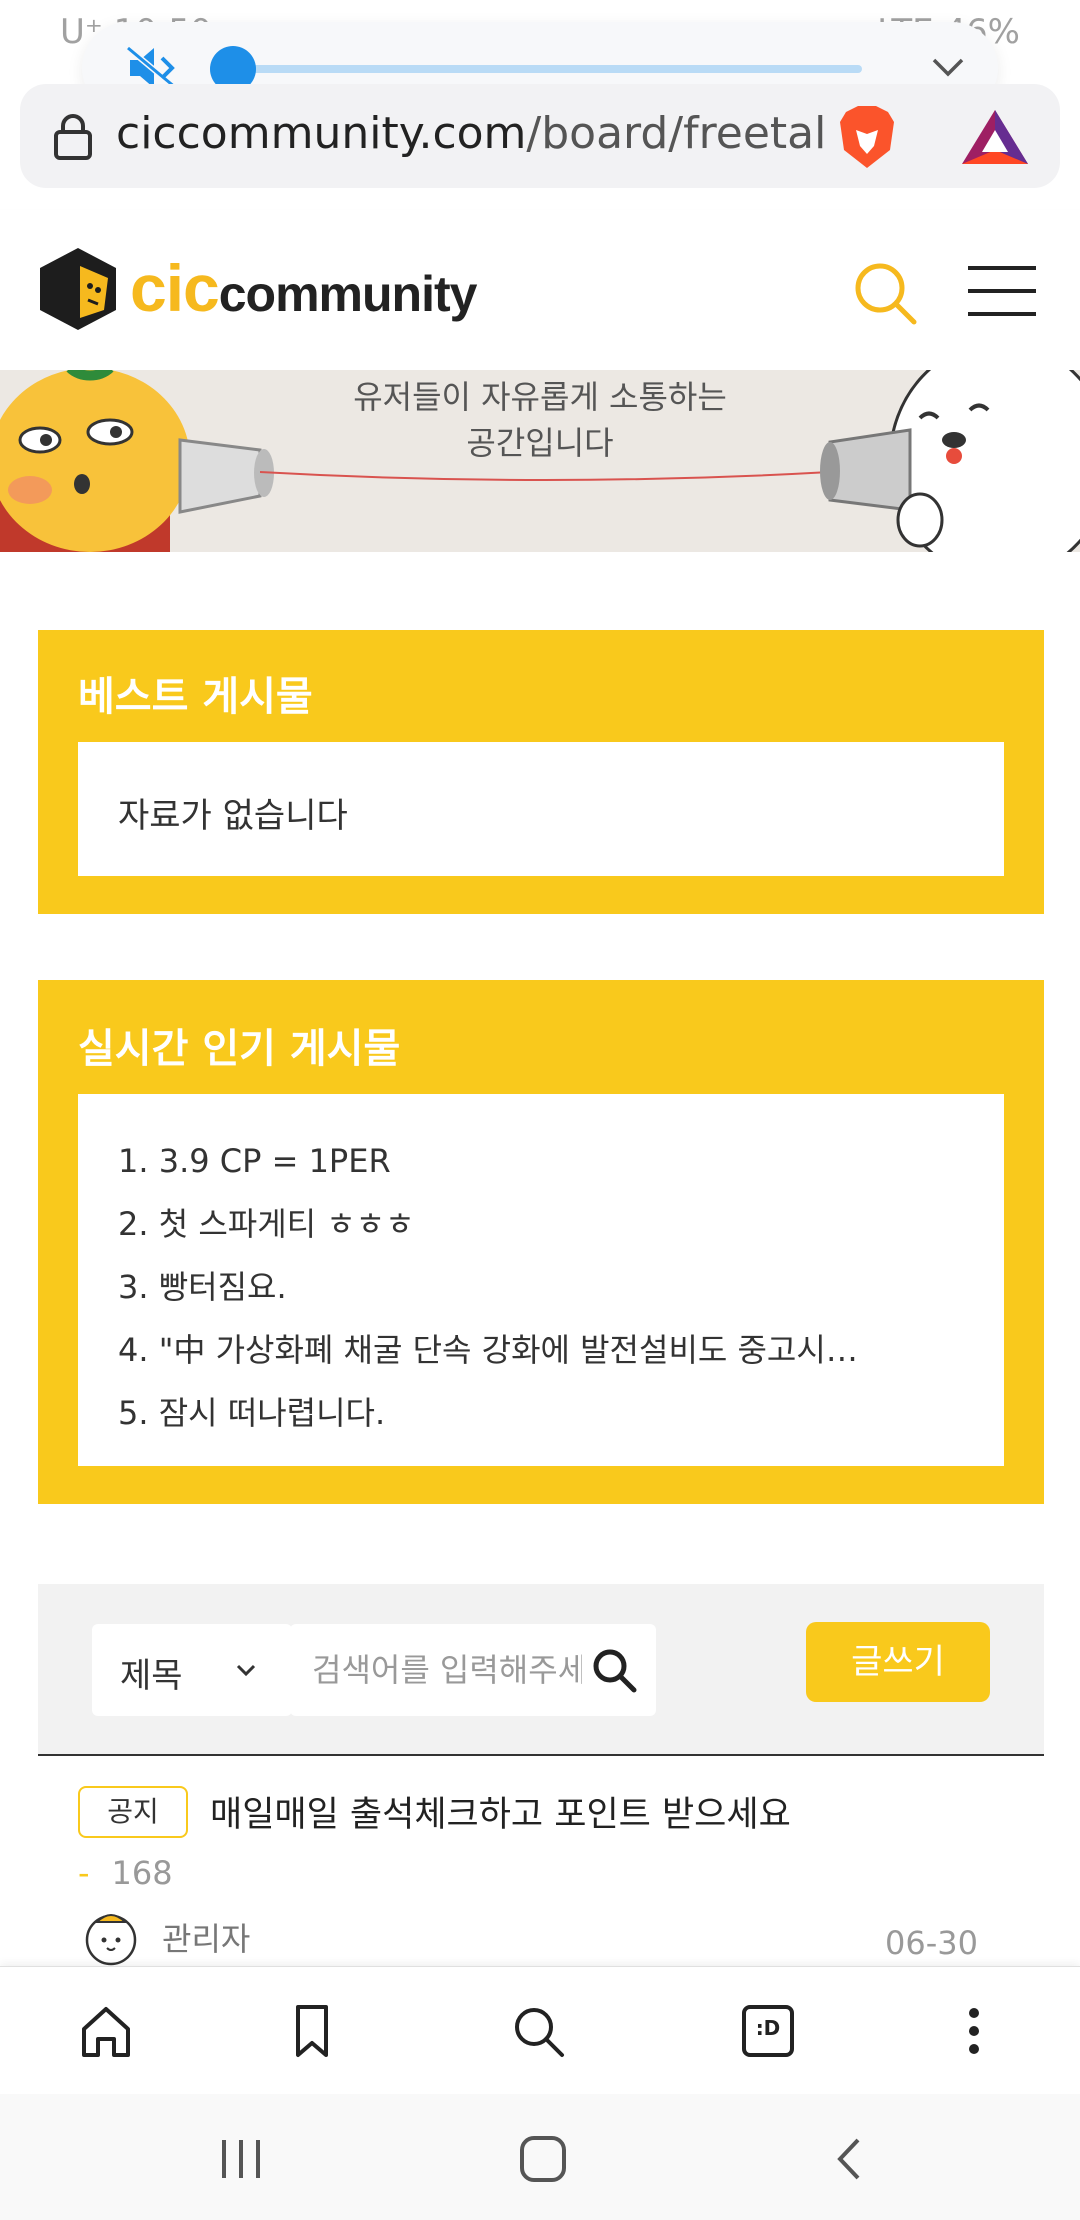 The width and height of the screenshot is (1080, 2220). Describe the element at coordinates (867, 137) in the screenshot. I see `brave-shield-icon` at that location.